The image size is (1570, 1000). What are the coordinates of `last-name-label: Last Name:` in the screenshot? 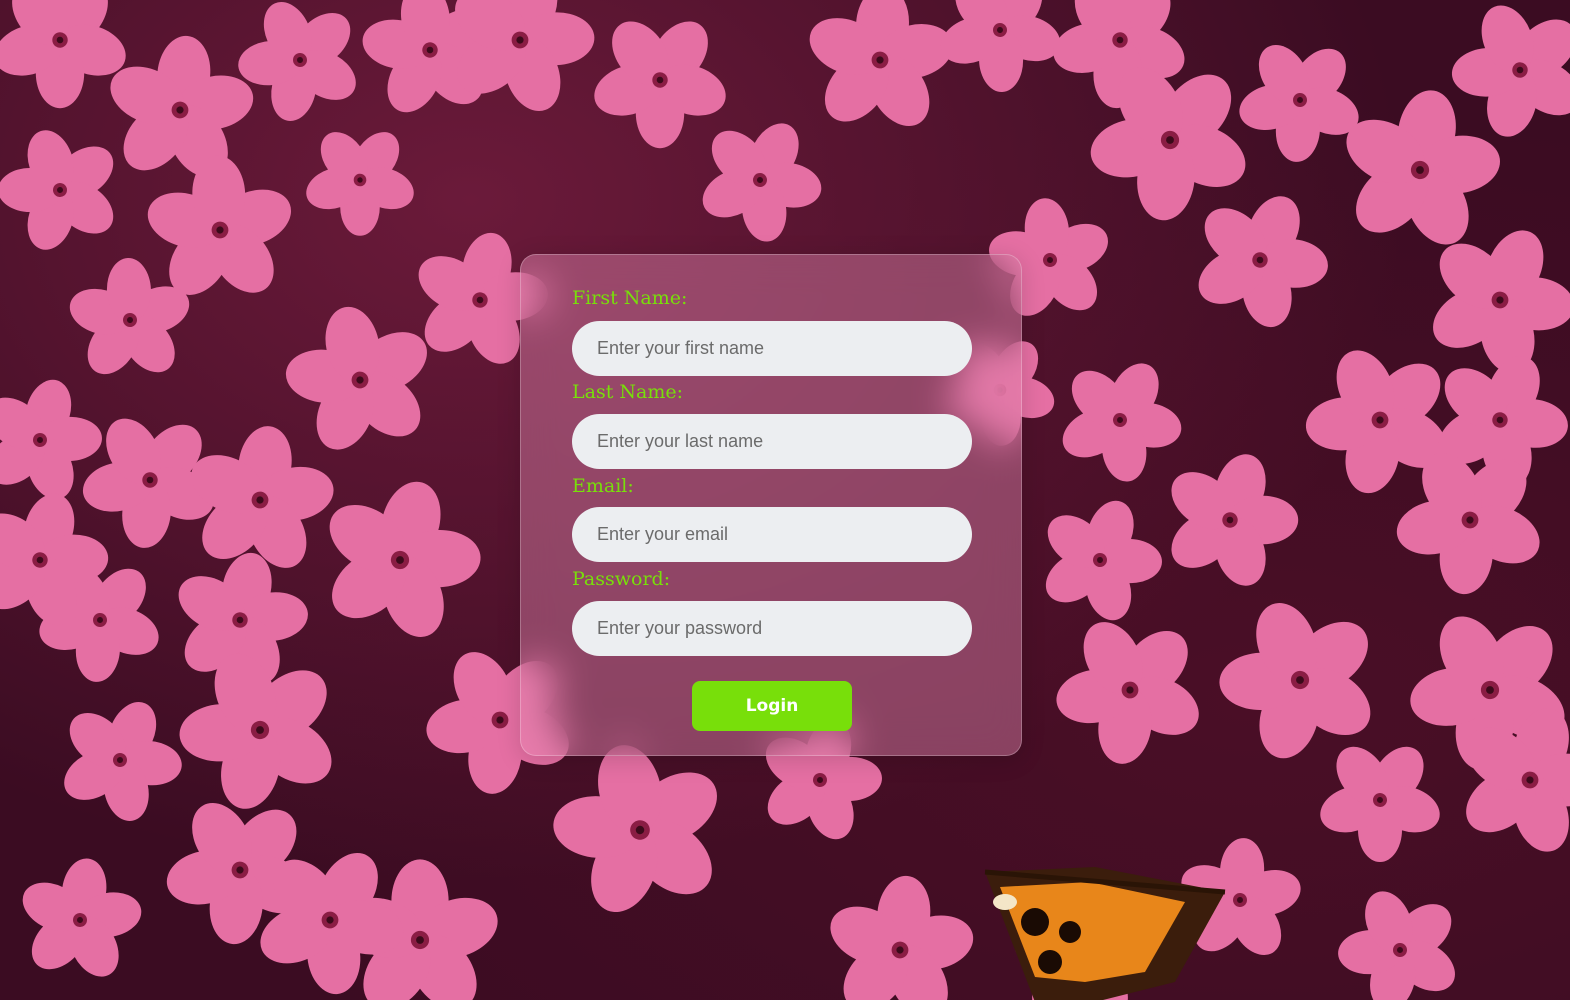 It's located at (627, 392).